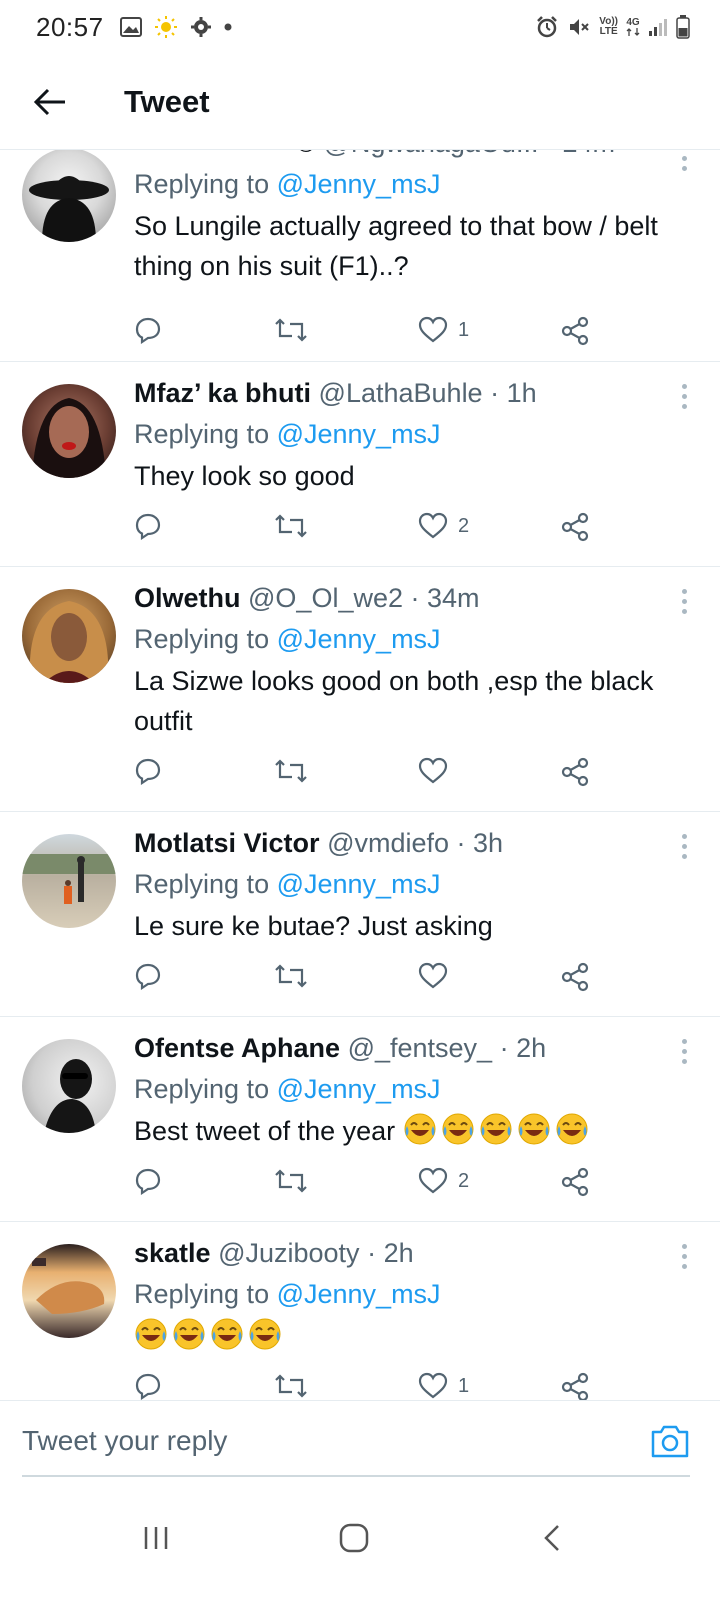  What do you see at coordinates (412, 1336) in the screenshot?
I see `tweet-text` at bounding box center [412, 1336].